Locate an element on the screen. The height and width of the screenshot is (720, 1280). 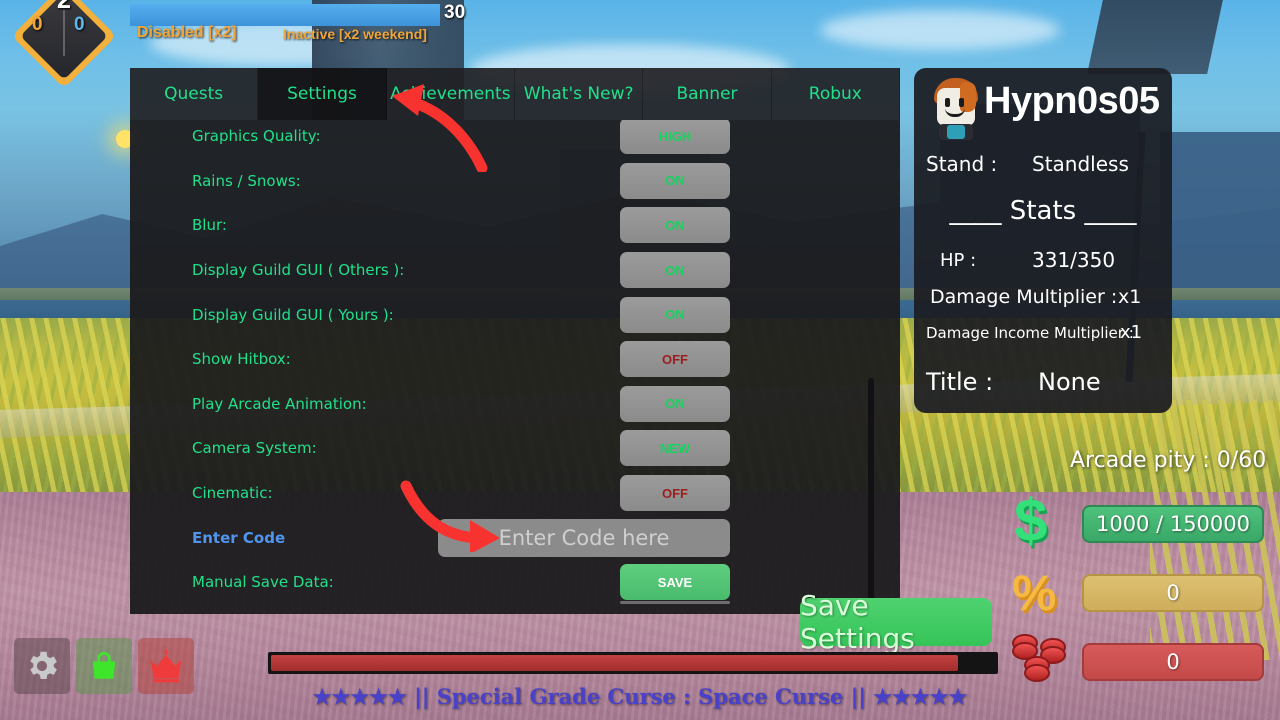
diamond-divider is located at coordinates (64, 33).